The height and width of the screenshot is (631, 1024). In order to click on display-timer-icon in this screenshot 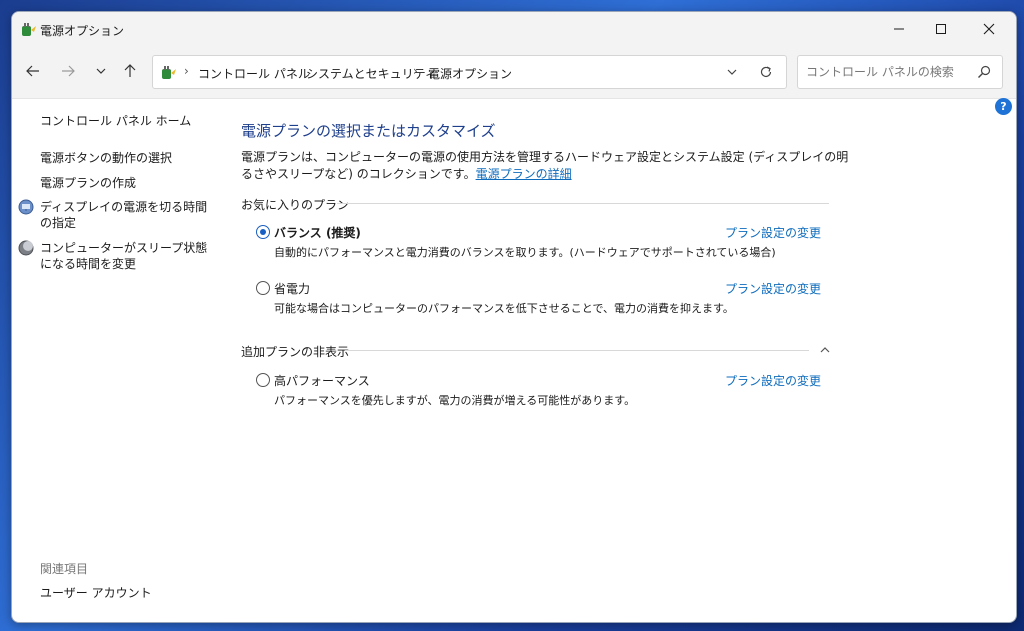, I will do `click(26, 207)`.